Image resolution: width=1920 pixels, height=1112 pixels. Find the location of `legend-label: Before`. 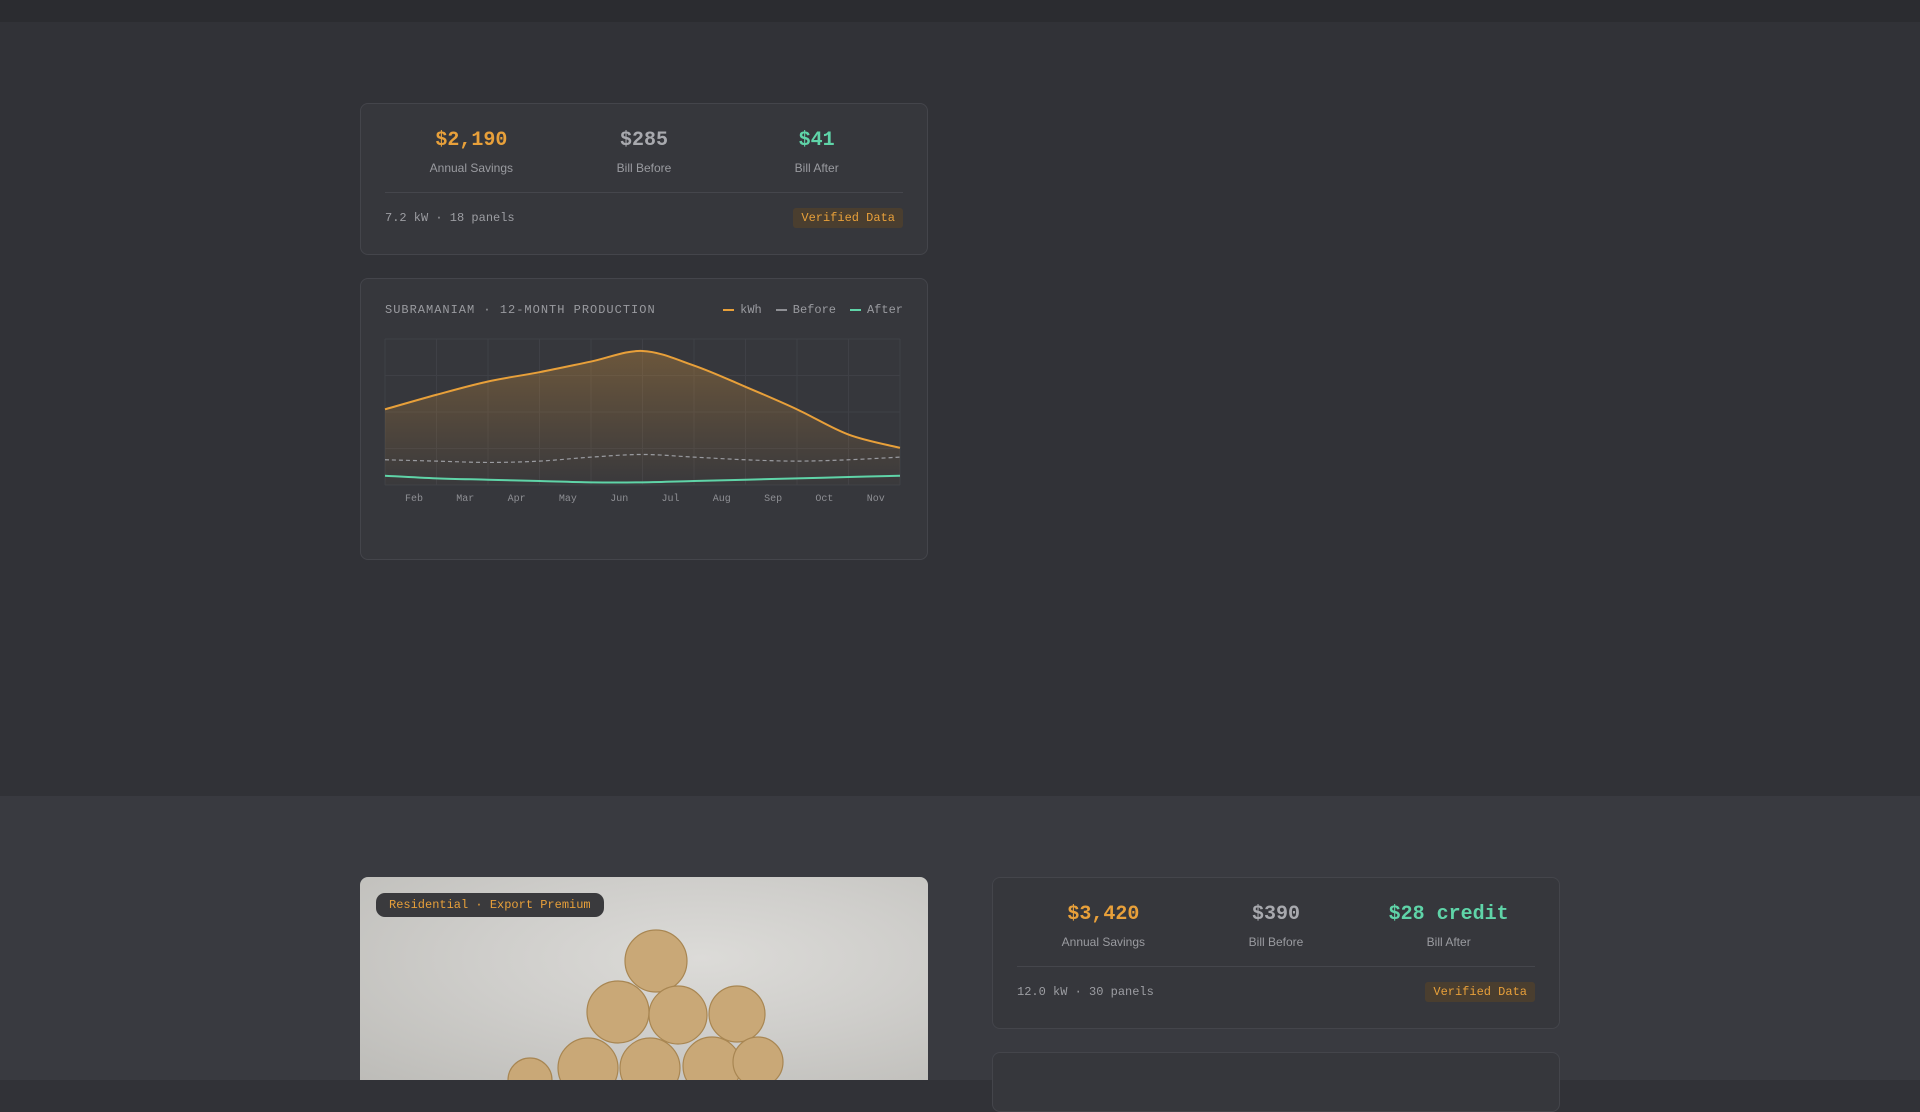

legend-label: Before is located at coordinates (814, 310).